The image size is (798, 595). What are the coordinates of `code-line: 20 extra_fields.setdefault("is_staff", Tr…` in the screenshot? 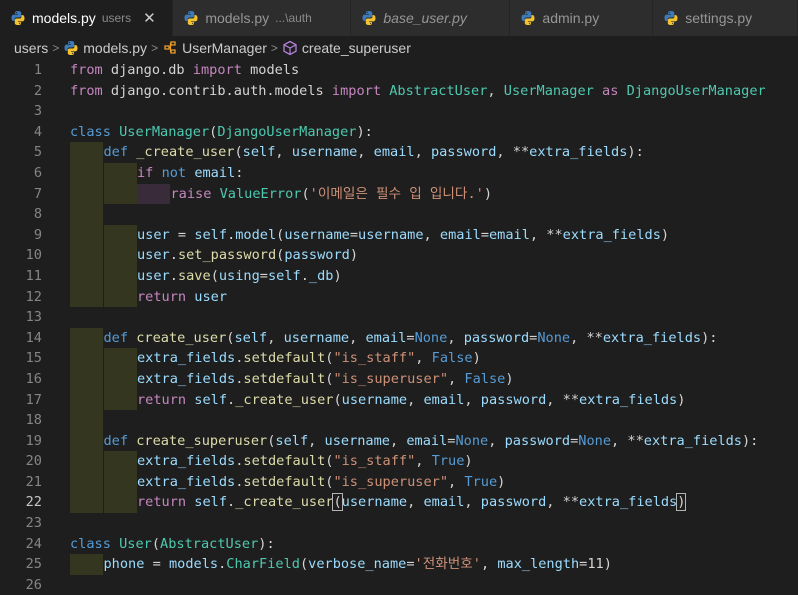 It's located at (399, 461).